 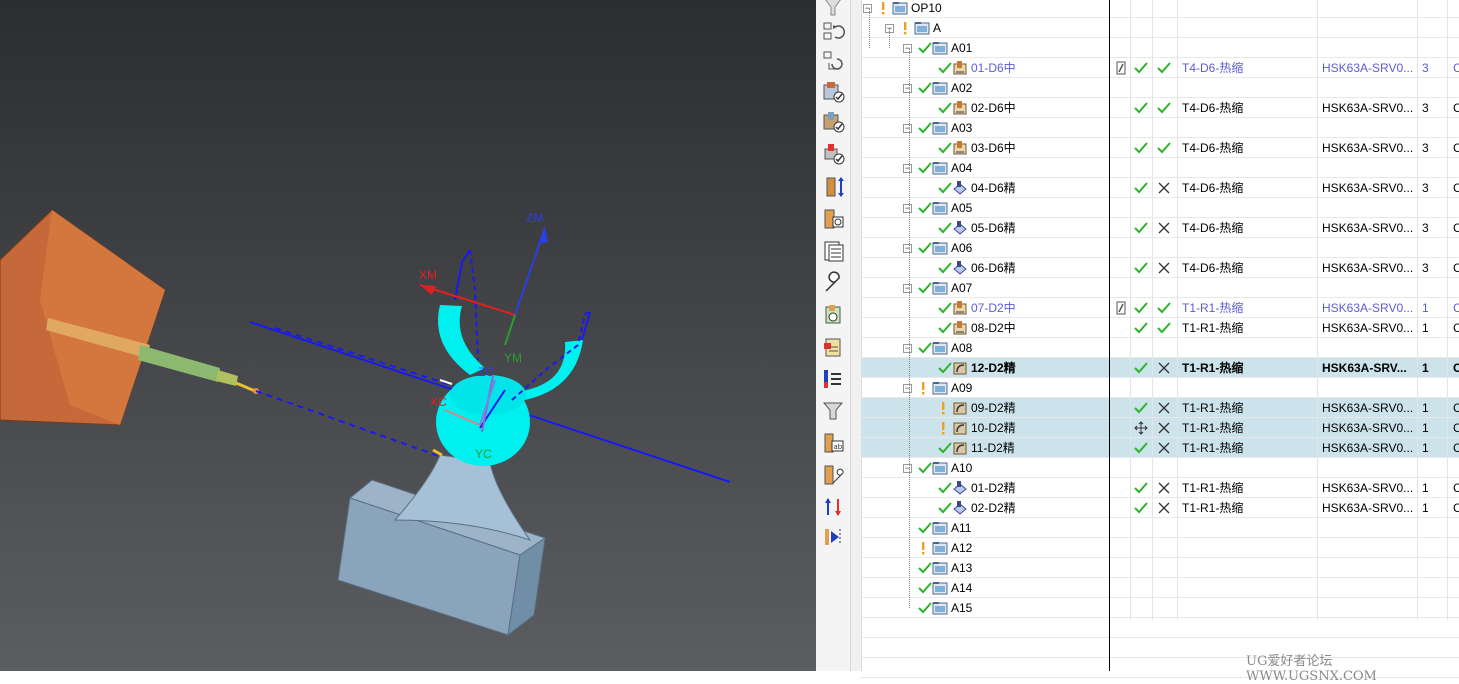 I want to click on operation-row: 01-D2精 T1-R1-热缩 HSK63A-SRV0... 1 C, so click(x=1160, y=488).